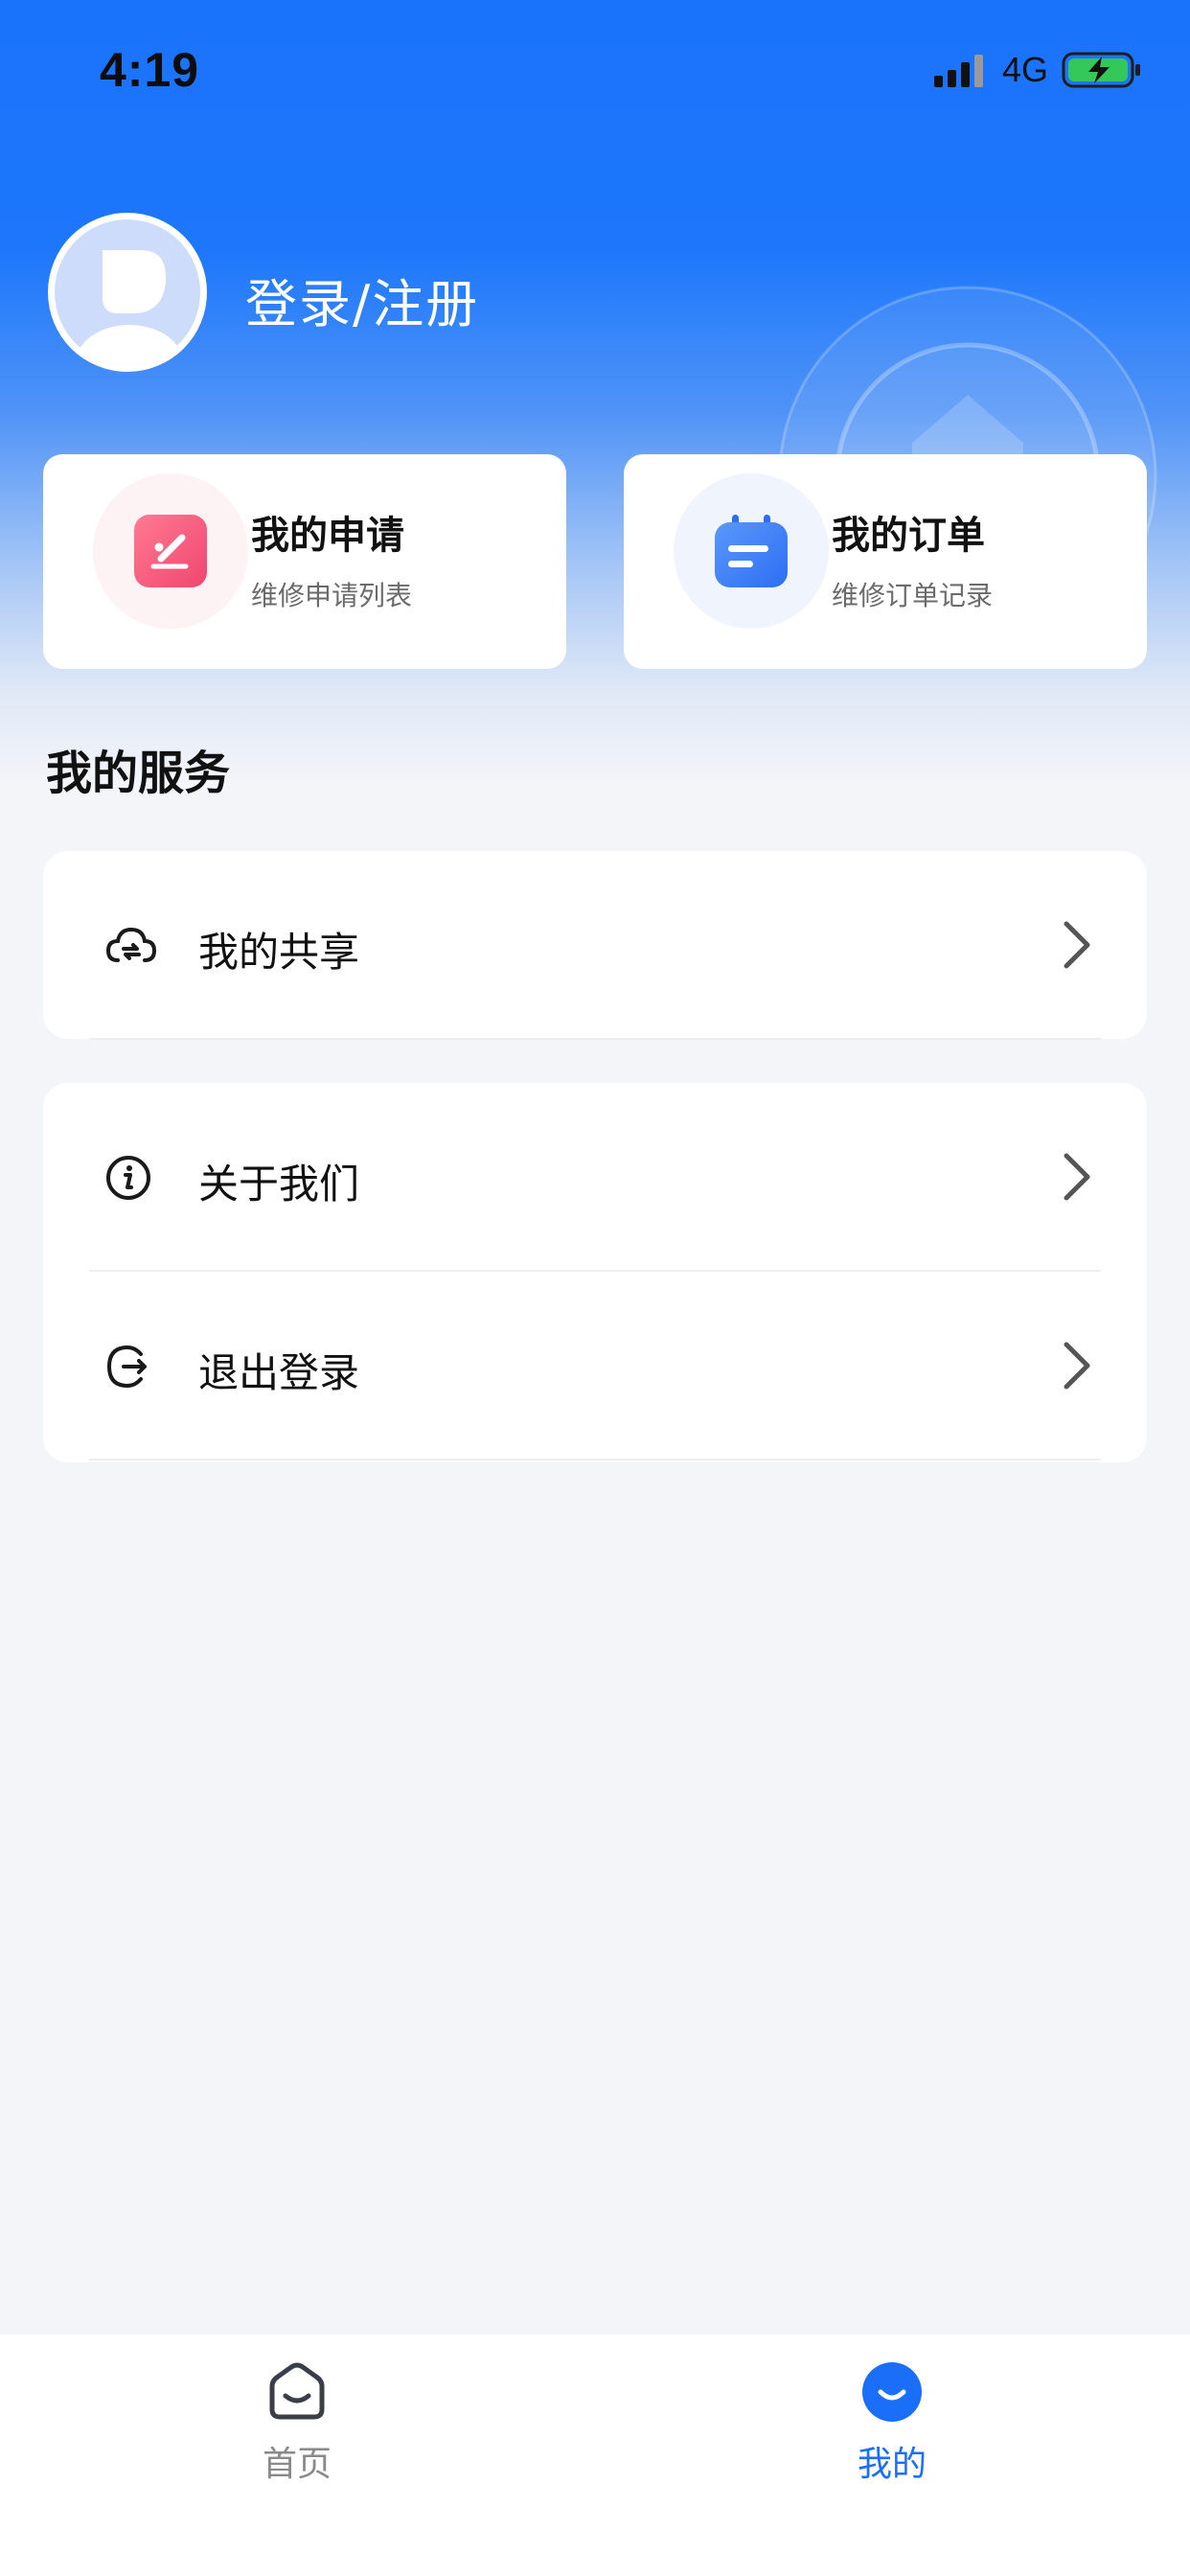  I want to click on cloud-share-icon, so click(131, 945).